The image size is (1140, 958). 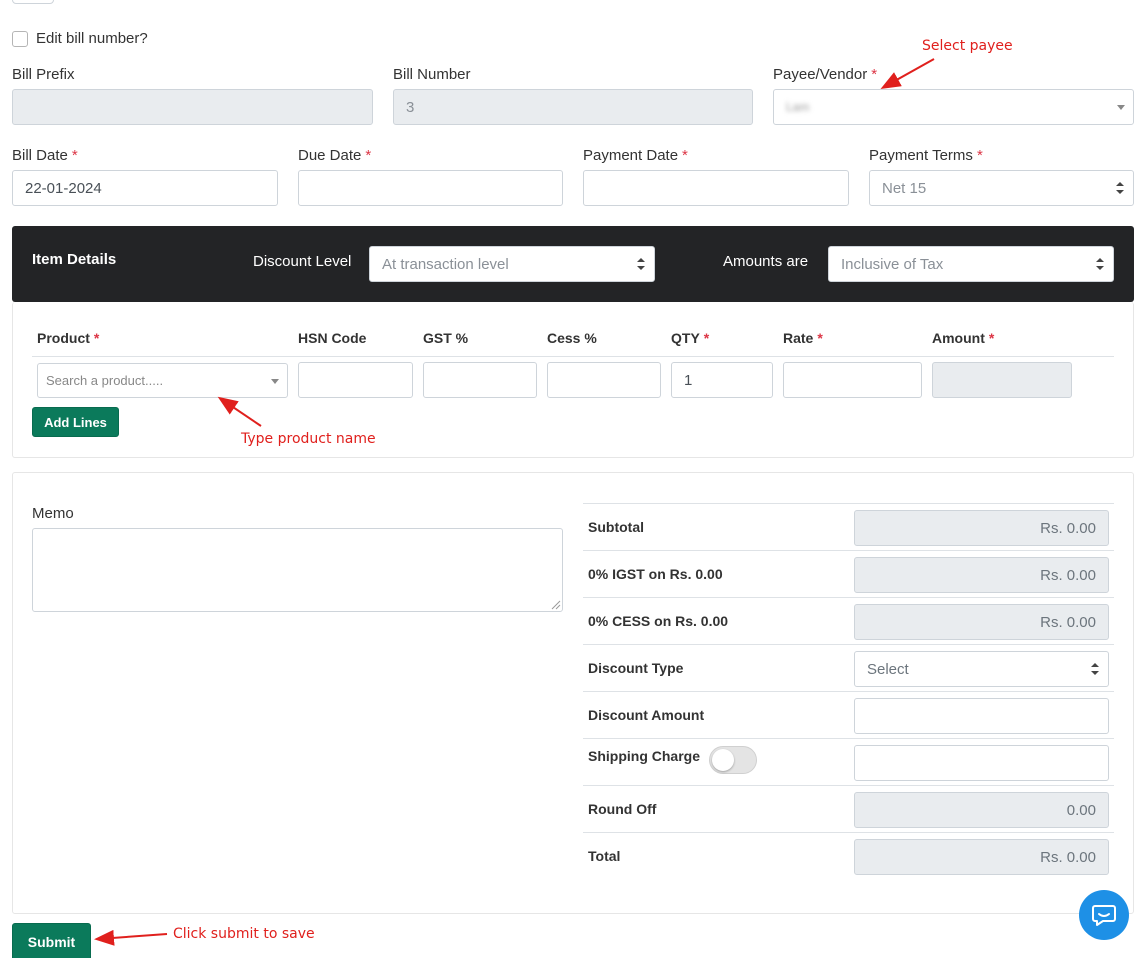 What do you see at coordinates (848, 855) in the screenshot?
I see `summary-row-total: Total Rs. 0.00` at bounding box center [848, 855].